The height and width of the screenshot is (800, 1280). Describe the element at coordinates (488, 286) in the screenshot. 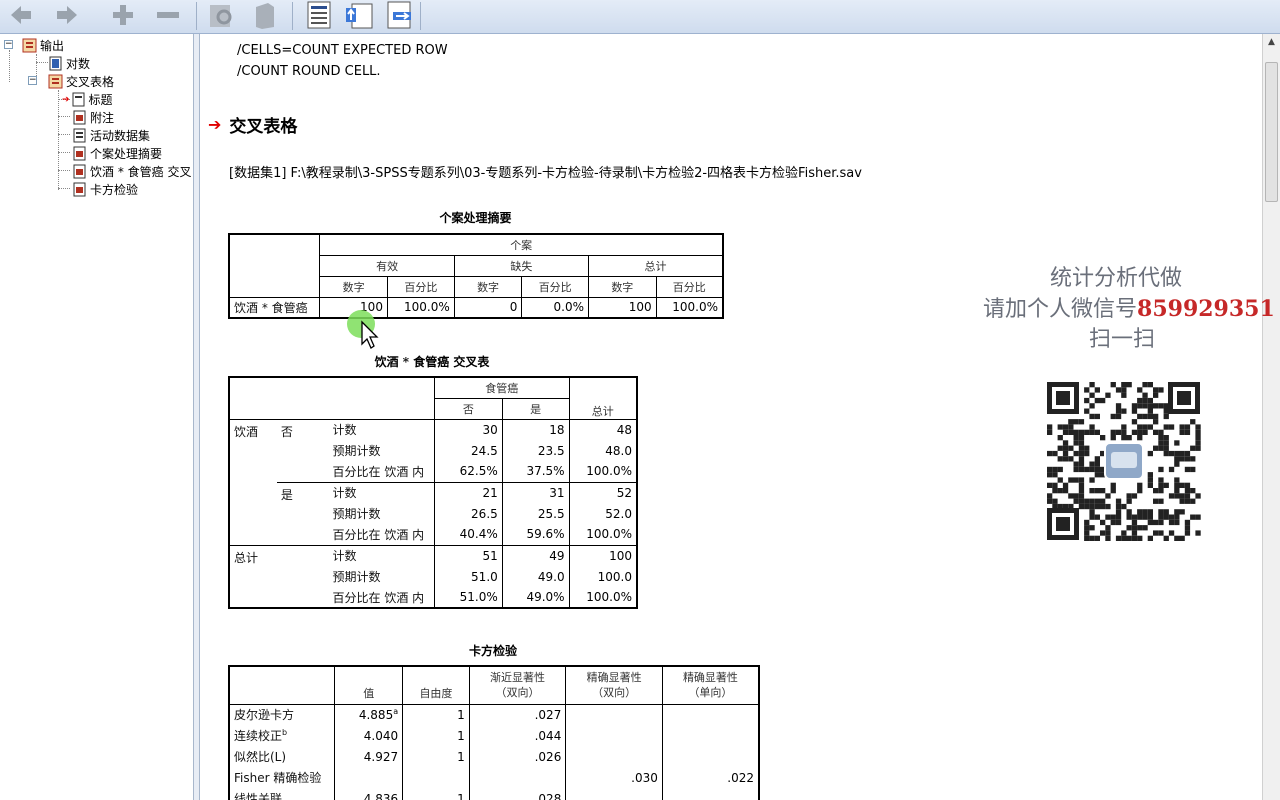

I see `subheader-n: 数字` at that location.